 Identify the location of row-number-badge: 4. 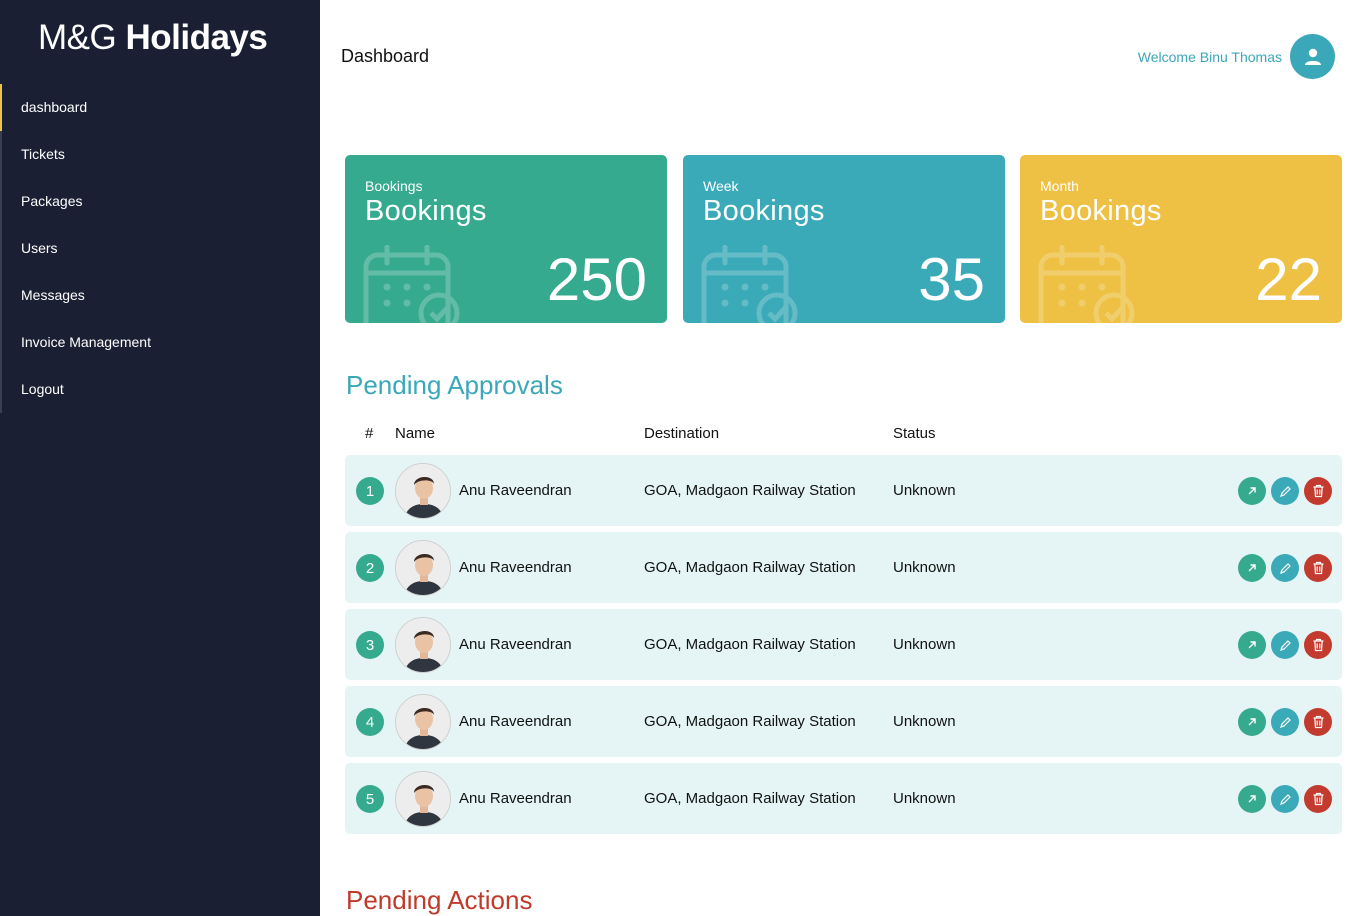
(370, 722).